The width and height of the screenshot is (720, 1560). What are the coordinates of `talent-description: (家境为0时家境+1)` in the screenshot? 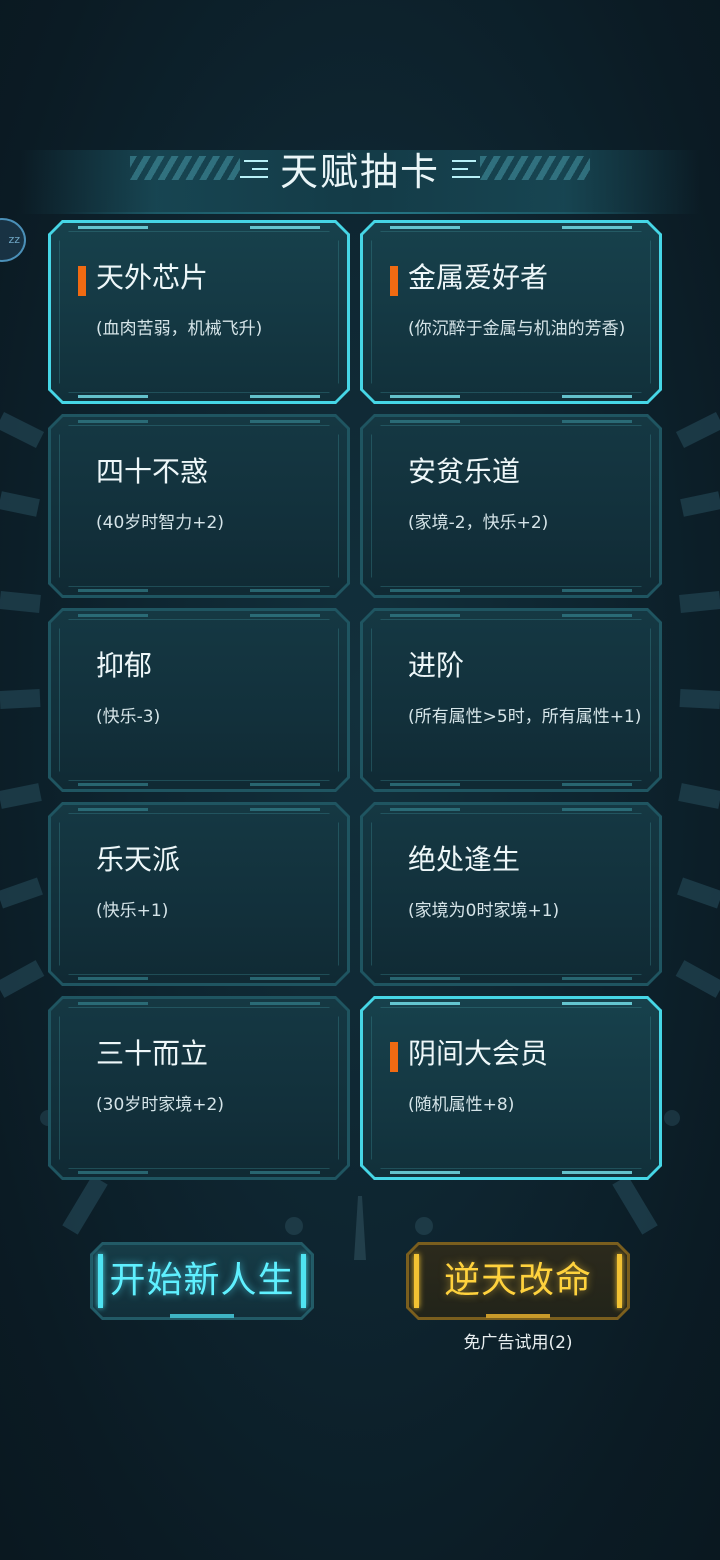 It's located at (484, 911).